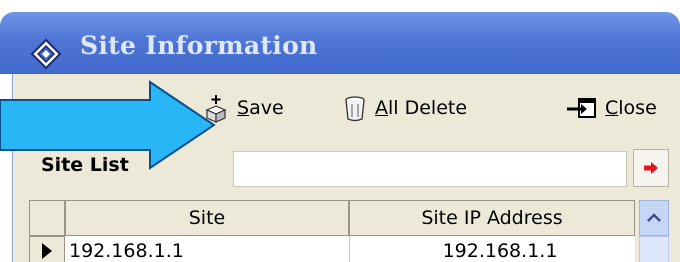 The height and width of the screenshot is (262, 680). I want to click on column-header-site: Site, so click(207, 218).